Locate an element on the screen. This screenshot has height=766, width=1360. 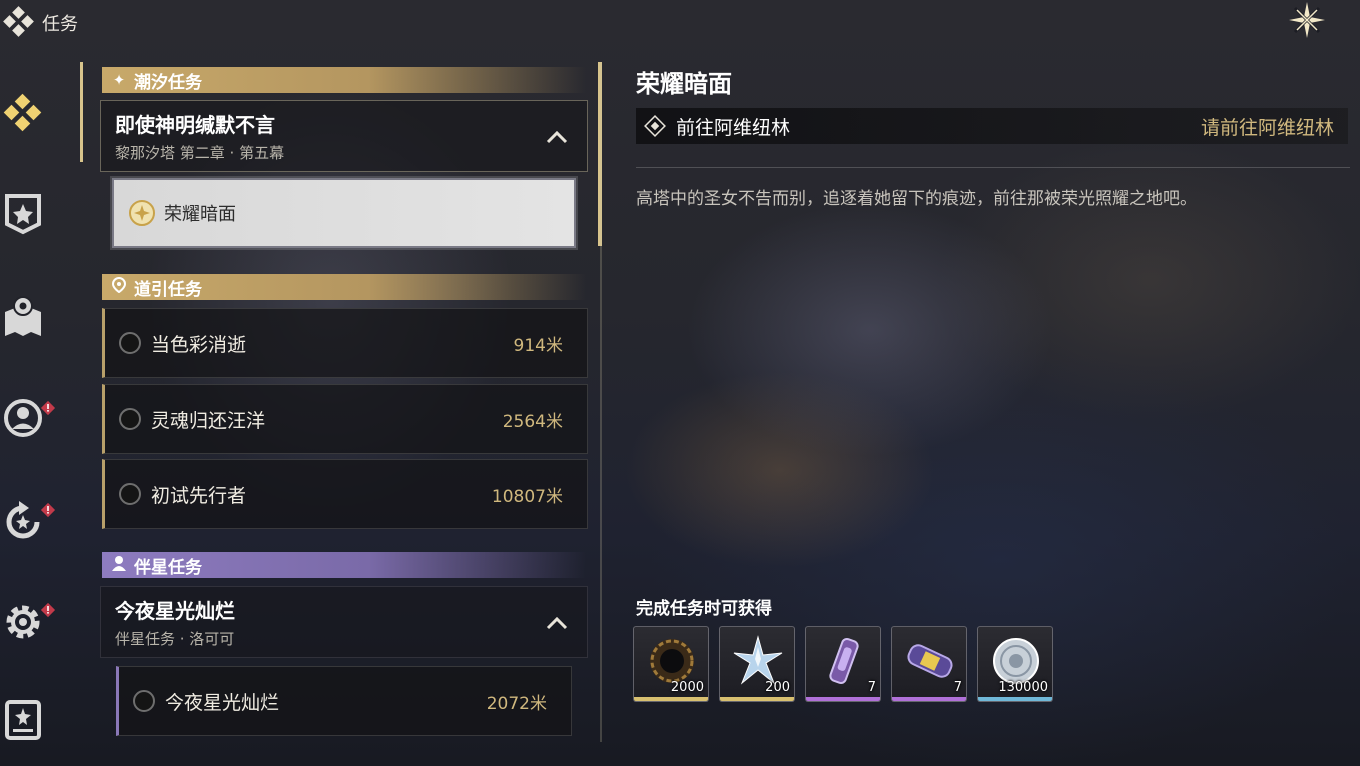
reward-quantity: 2000 is located at coordinates (687, 687).